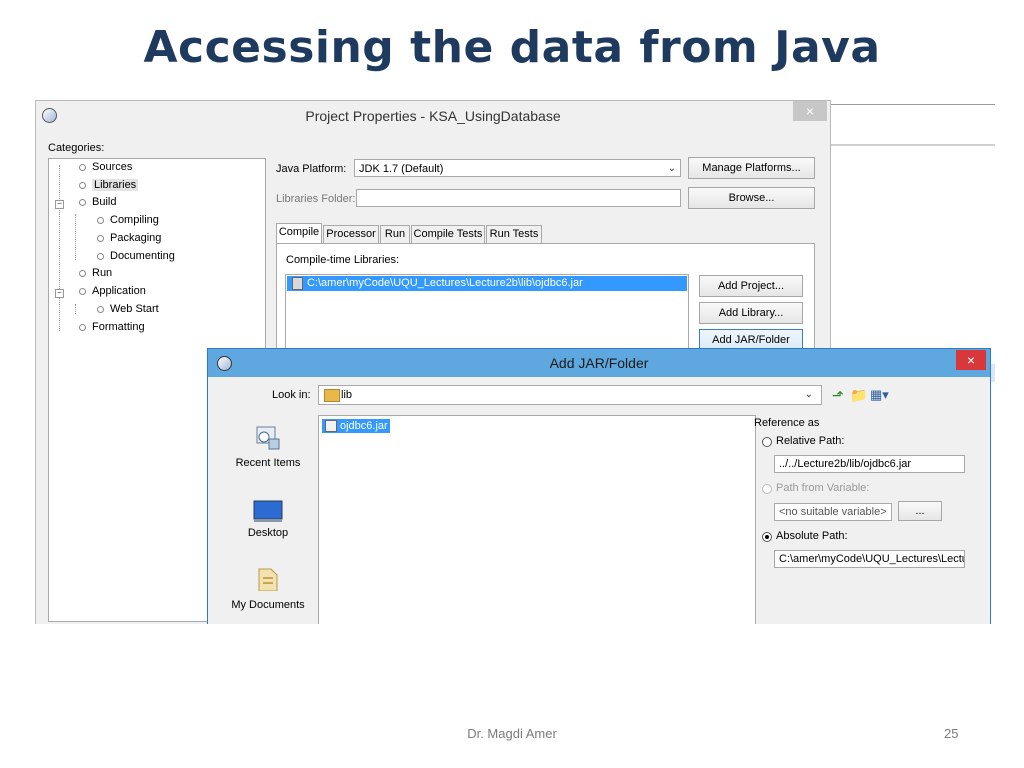 The height and width of the screenshot is (768, 1024). What do you see at coordinates (512, 47) in the screenshot?
I see `slide-title: Accessing the data from Java` at bounding box center [512, 47].